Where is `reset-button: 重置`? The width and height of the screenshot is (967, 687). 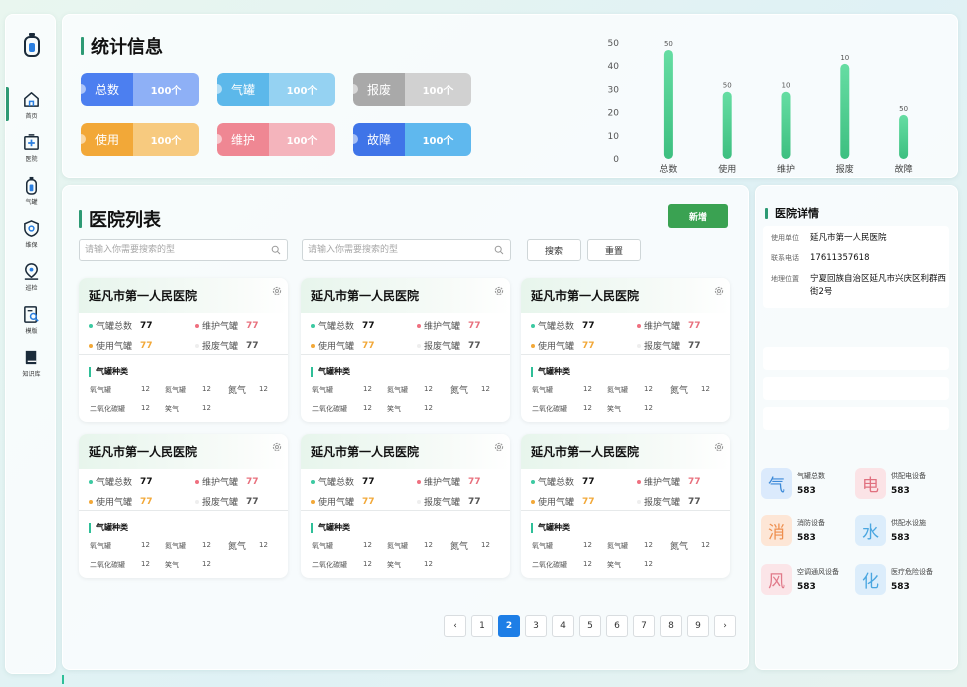
reset-button: 重置 is located at coordinates (614, 250).